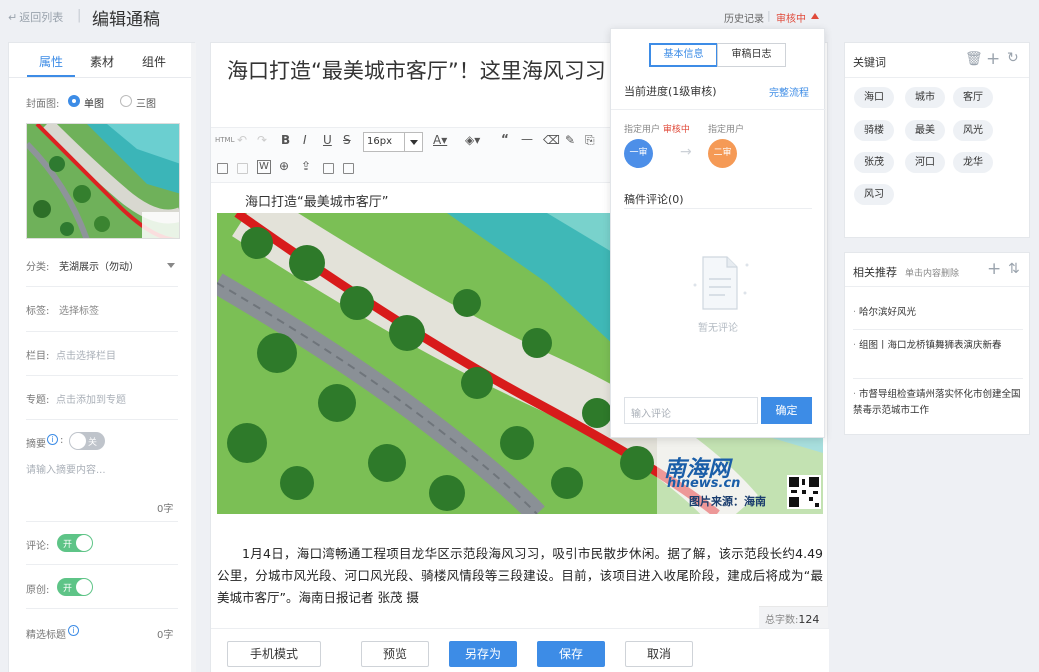 The image size is (1039, 672). I want to click on keyword-tag: 客厅, so click(973, 97).